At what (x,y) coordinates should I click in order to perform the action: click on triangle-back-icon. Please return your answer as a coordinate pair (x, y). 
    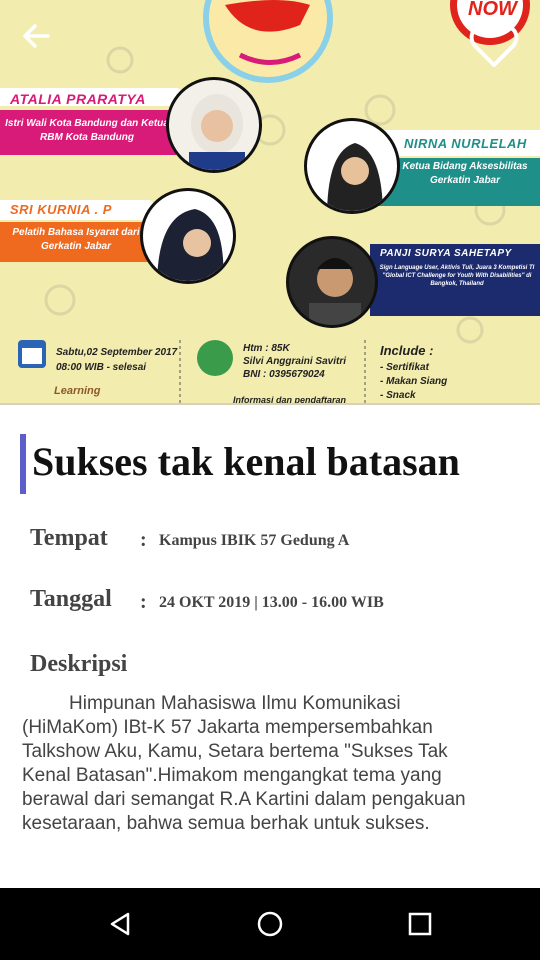
    Looking at the image, I should click on (120, 924).